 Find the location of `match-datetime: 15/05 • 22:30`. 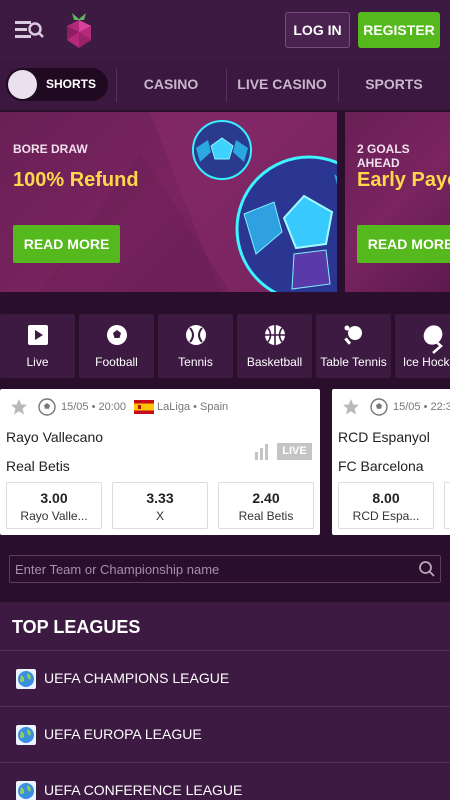

match-datetime: 15/05 • 22:30 is located at coordinates (421, 407).